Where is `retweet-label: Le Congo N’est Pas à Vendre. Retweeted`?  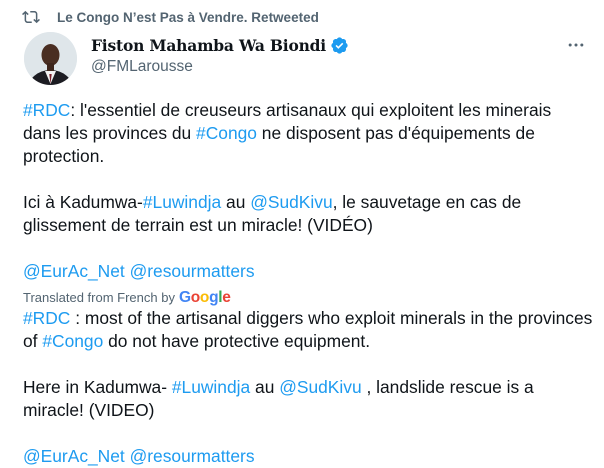
retweet-label: Le Congo N’est Pas à Vendre. Retweeted is located at coordinates (188, 17).